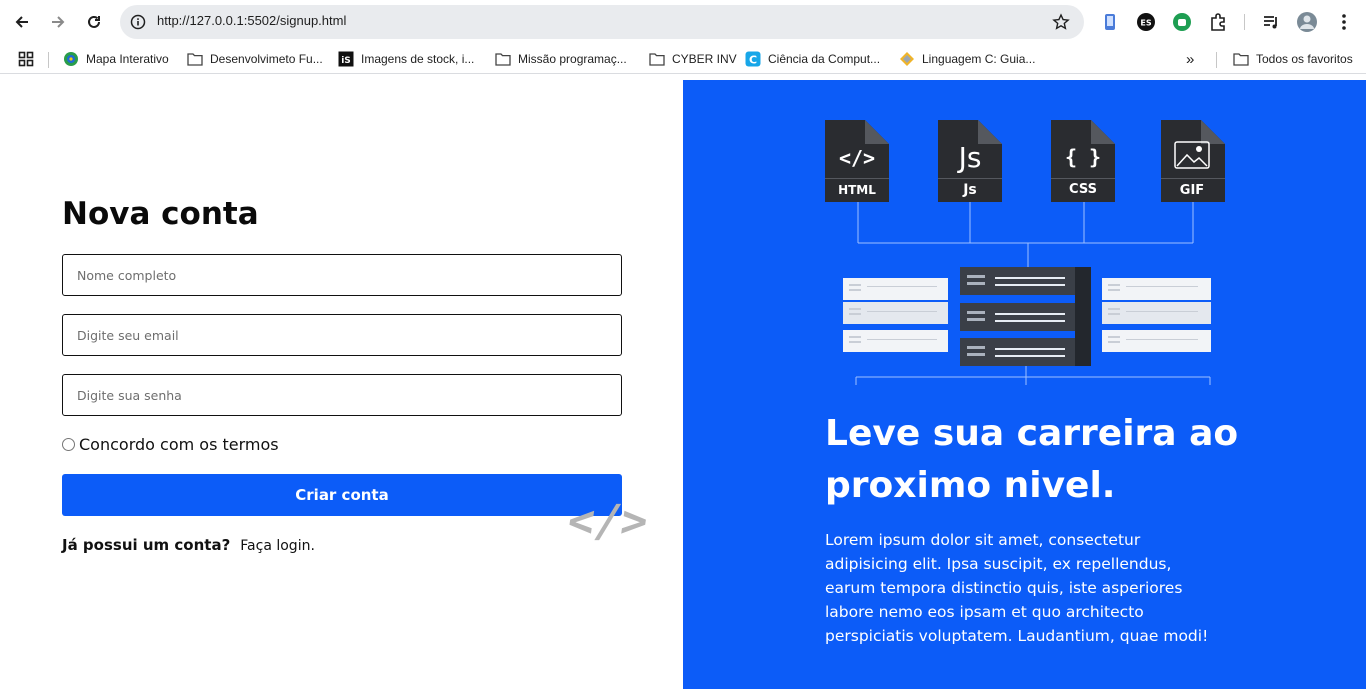 This screenshot has width=1366, height=689. I want to click on server-rack-right, so click(1156, 315).